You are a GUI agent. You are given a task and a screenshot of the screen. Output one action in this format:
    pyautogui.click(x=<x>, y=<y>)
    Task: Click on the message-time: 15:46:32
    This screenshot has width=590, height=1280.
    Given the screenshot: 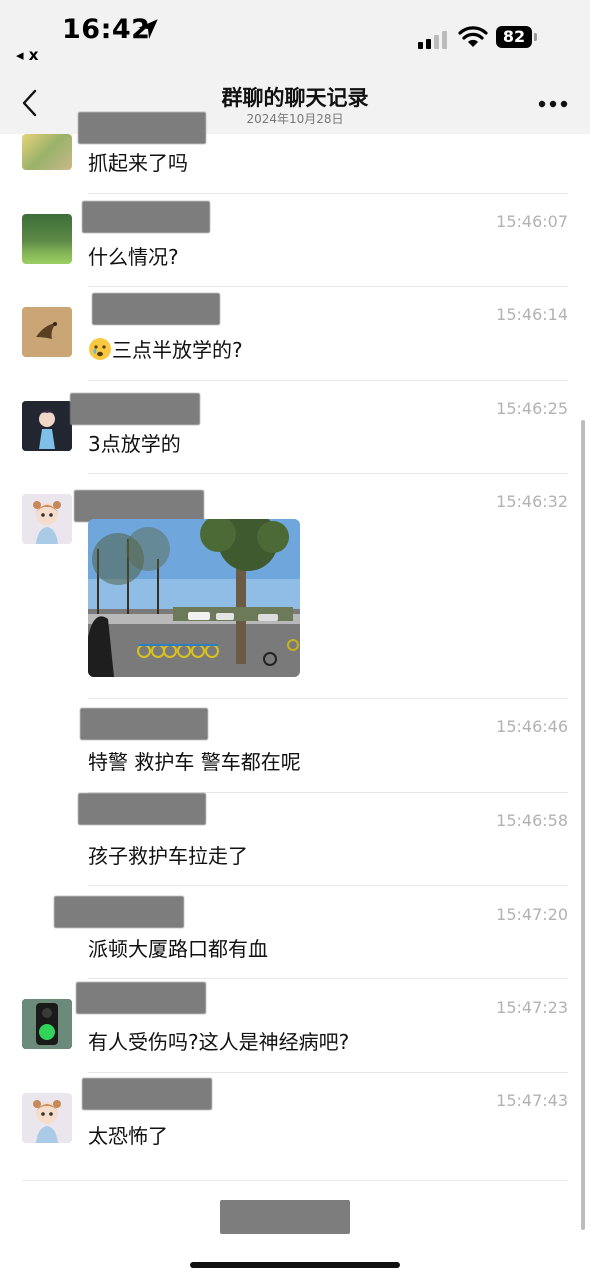 What is the action you would take?
    pyautogui.click(x=532, y=501)
    